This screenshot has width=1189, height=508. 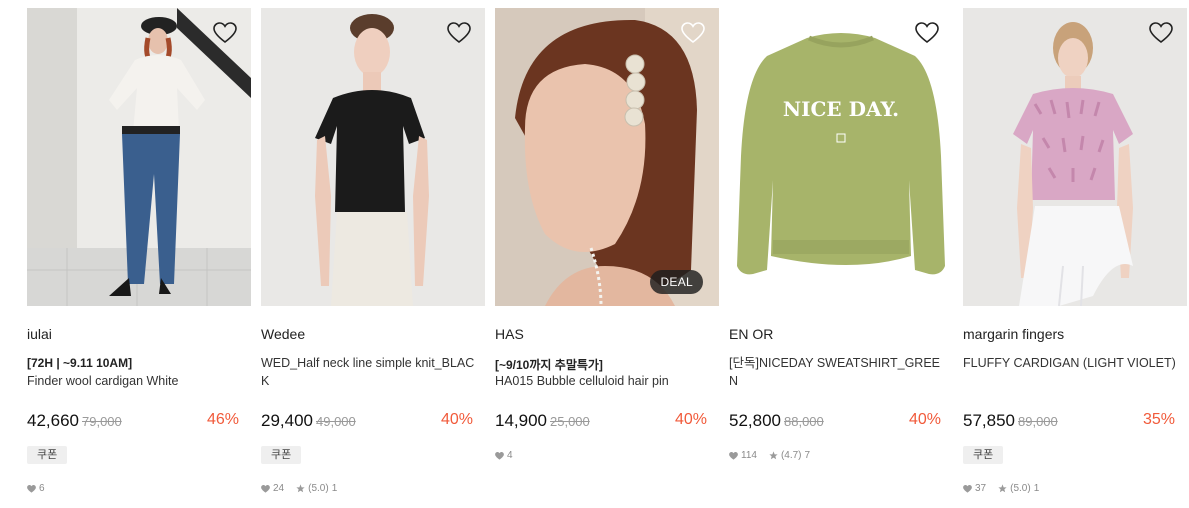 I want to click on brand-name: margarin fingers, so click(x=1013, y=334).